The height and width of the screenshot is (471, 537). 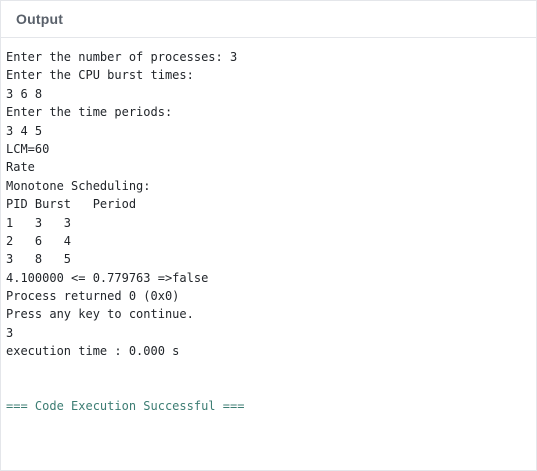 What do you see at coordinates (71, 204) in the screenshot?
I see `console-line: PID Burst Period` at bounding box center [71, 204].